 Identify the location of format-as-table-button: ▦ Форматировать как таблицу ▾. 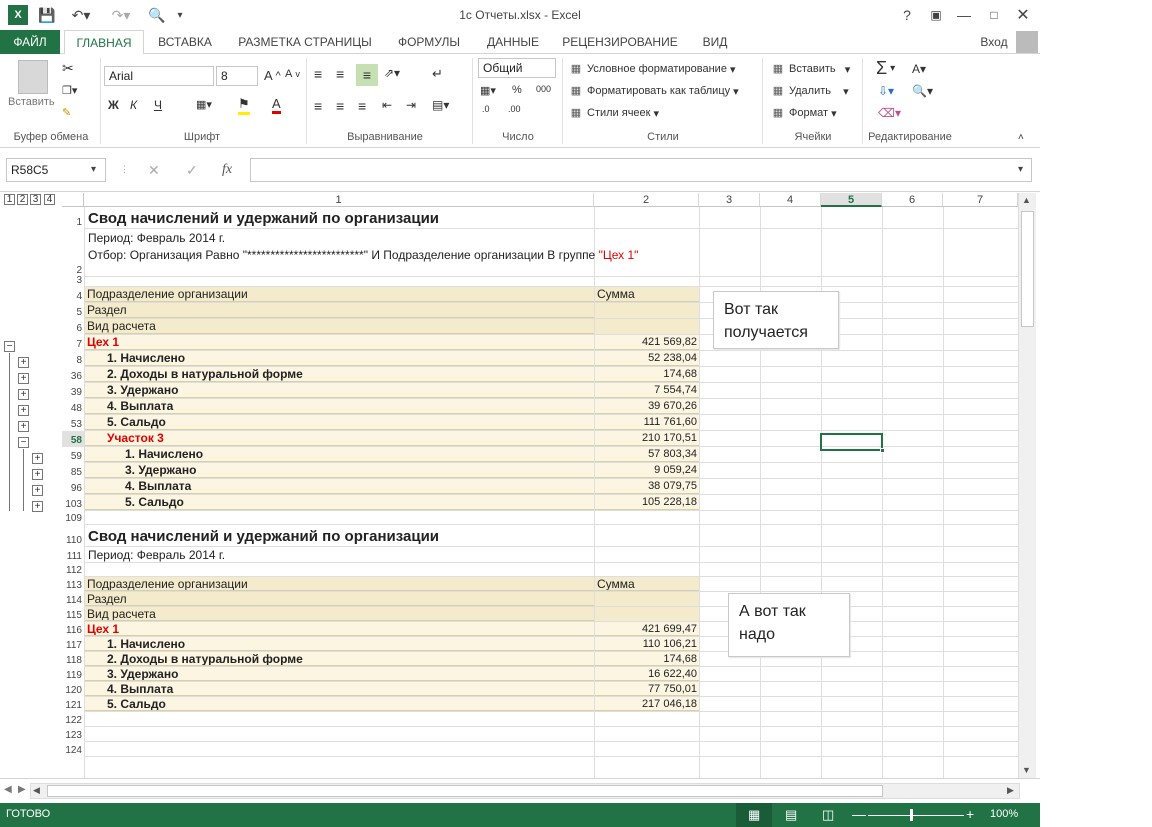
(653, 91).